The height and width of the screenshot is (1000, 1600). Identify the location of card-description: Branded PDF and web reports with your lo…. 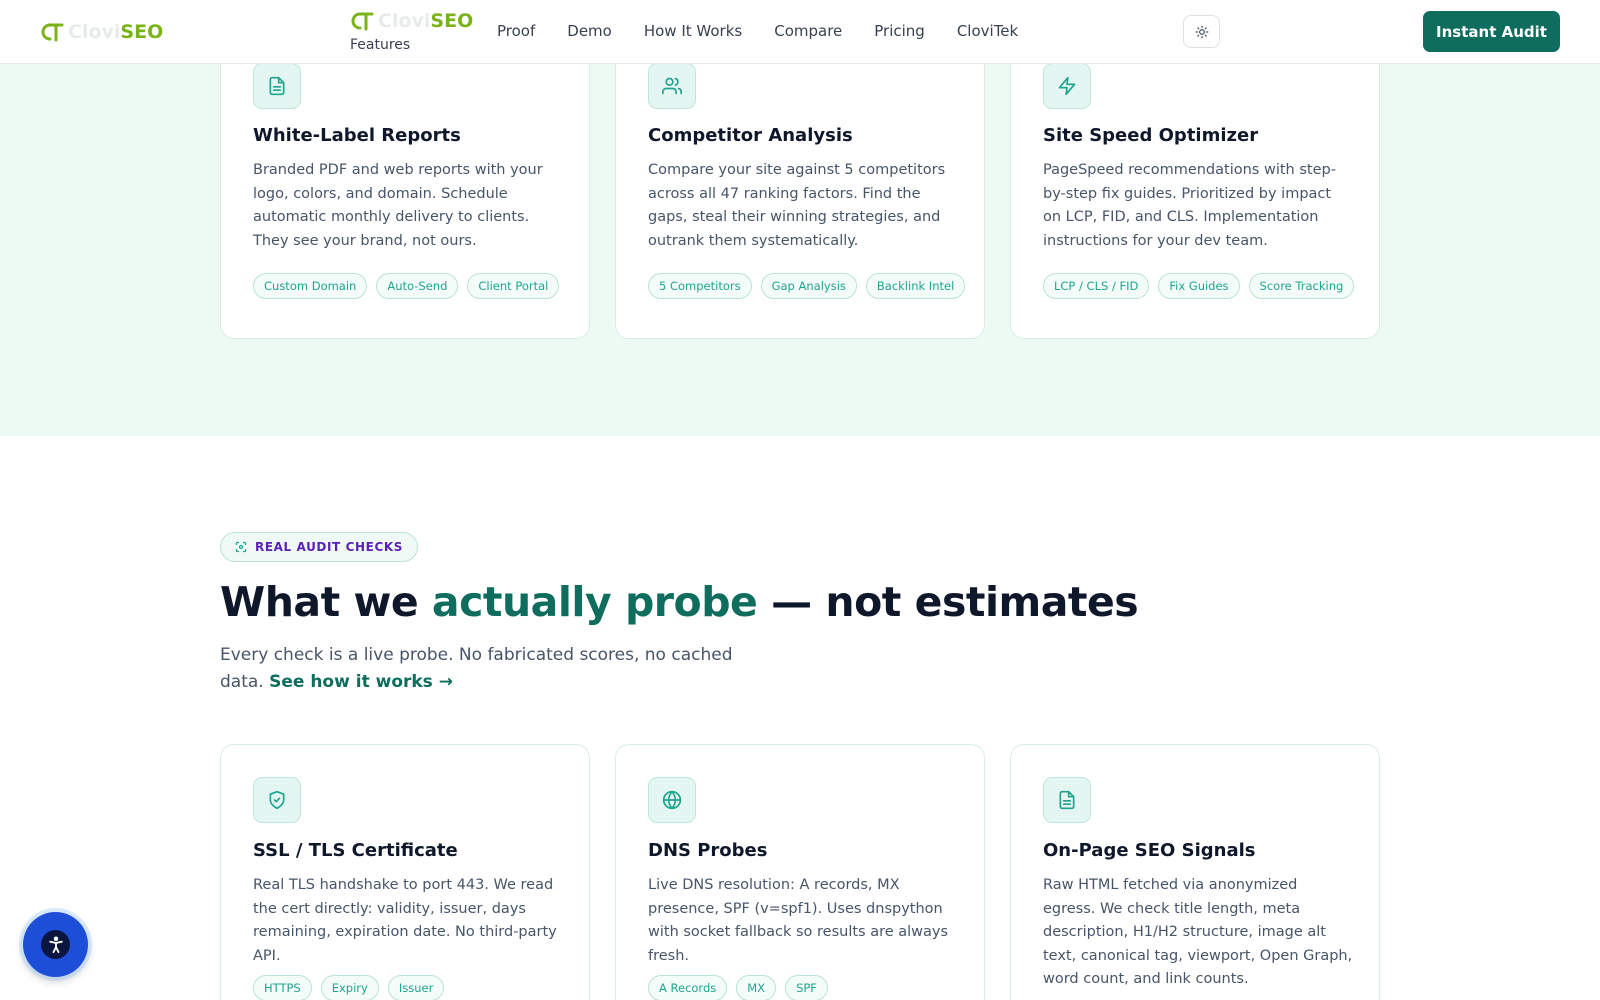
(398, 205).